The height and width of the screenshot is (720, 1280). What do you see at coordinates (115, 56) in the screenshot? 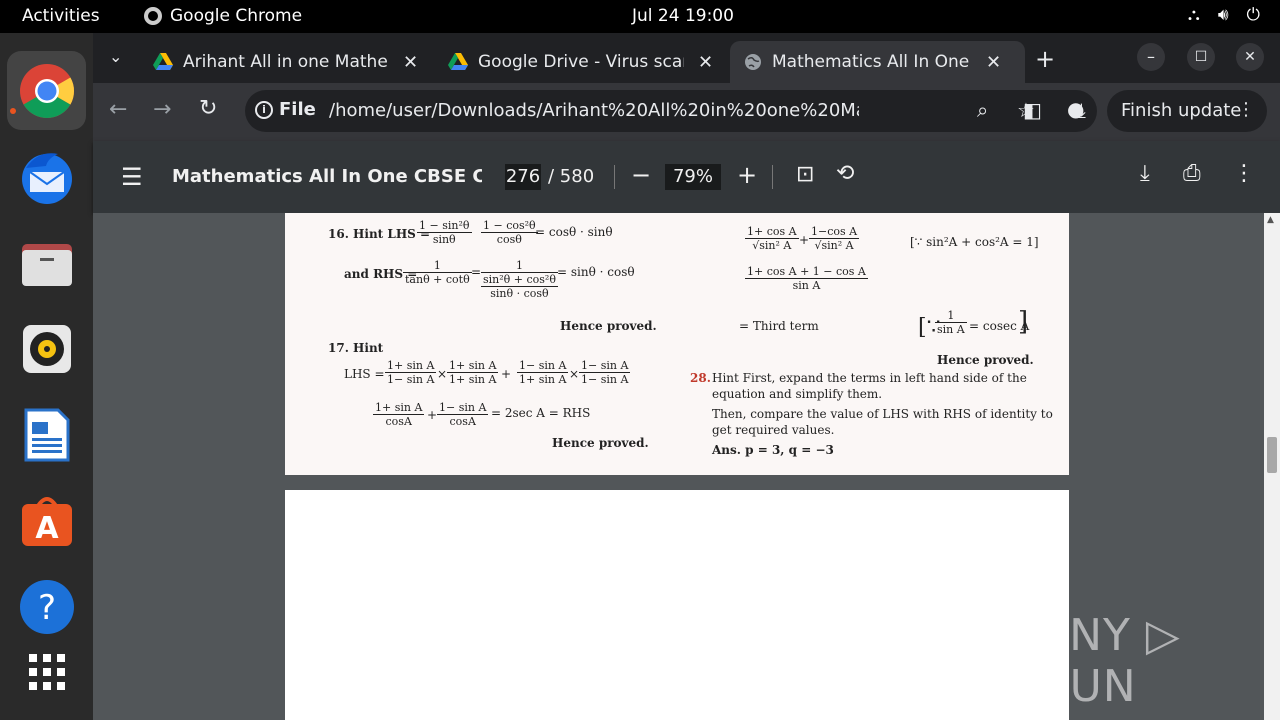
I see `tab-search-chevron-icon: ⌄` at bounding box center [115, 56].